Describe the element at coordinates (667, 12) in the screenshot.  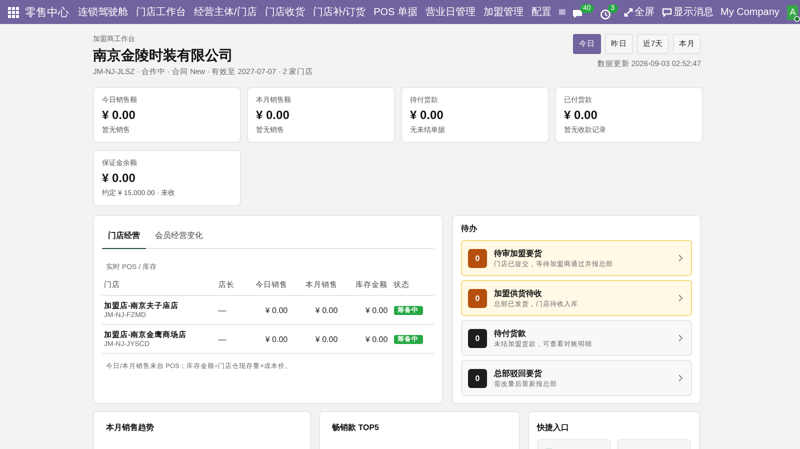
I see `chat-icon` at that location.